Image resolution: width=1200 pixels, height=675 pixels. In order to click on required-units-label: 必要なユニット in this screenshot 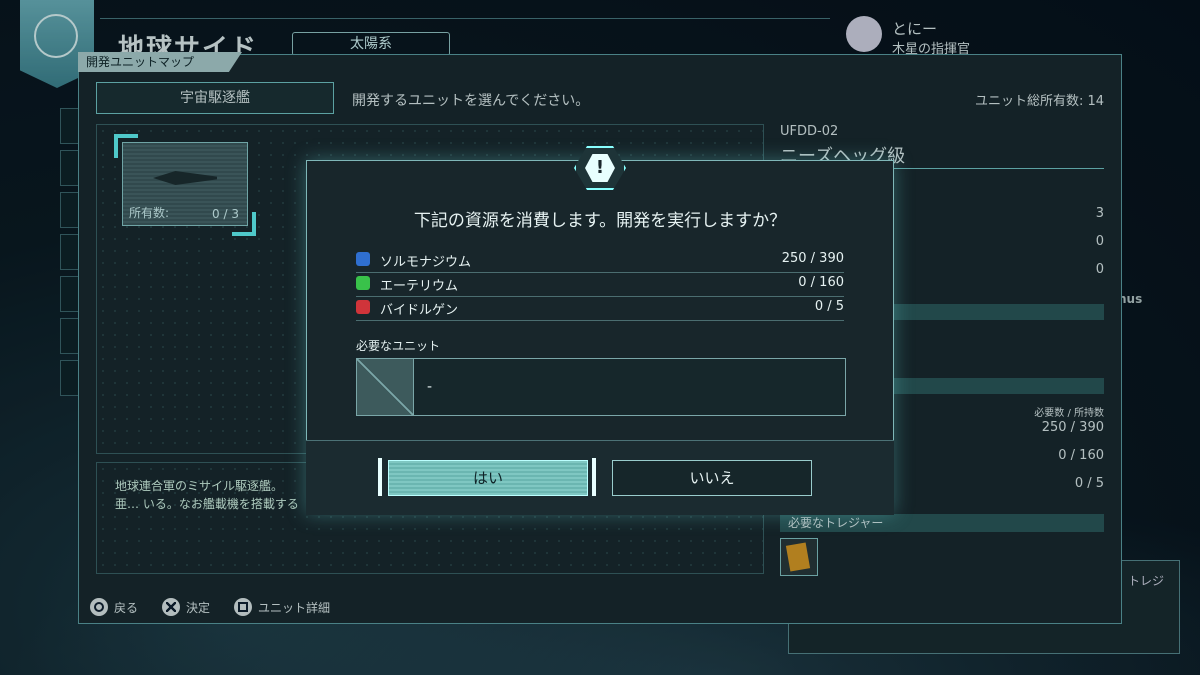, I will do `click(398, 346)`.